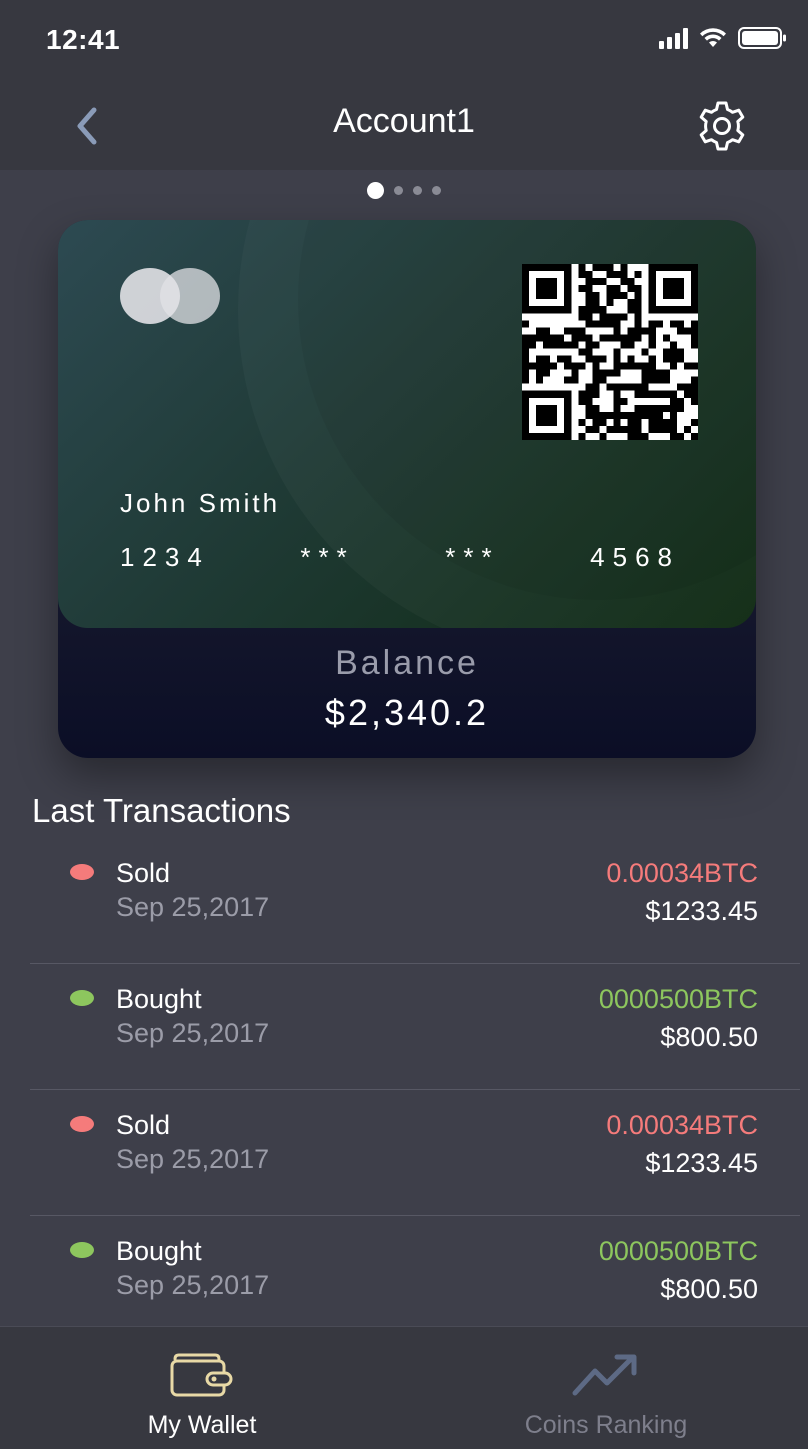 The image size is (808, 1449). Describe the element at coordinates (83, 39) in the screenshot. I see `status-time: 12:41` at that location.